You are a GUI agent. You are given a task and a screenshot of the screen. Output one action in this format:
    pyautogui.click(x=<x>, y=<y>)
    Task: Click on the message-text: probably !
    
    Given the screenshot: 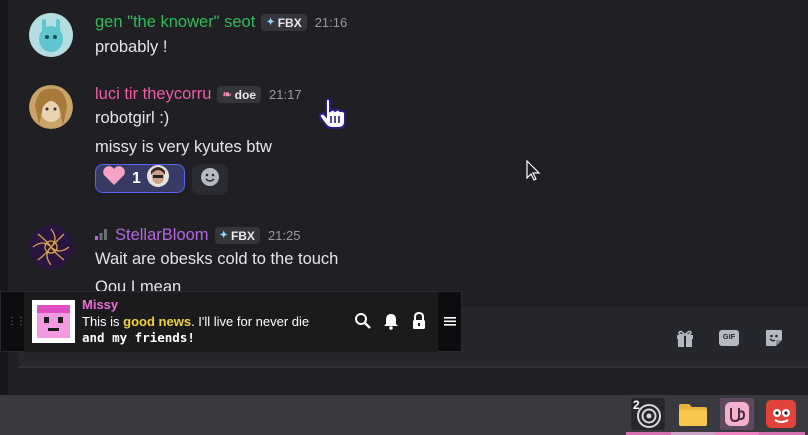 What is the action you would take?
    pyautogui.click(x=131, y=47)
    